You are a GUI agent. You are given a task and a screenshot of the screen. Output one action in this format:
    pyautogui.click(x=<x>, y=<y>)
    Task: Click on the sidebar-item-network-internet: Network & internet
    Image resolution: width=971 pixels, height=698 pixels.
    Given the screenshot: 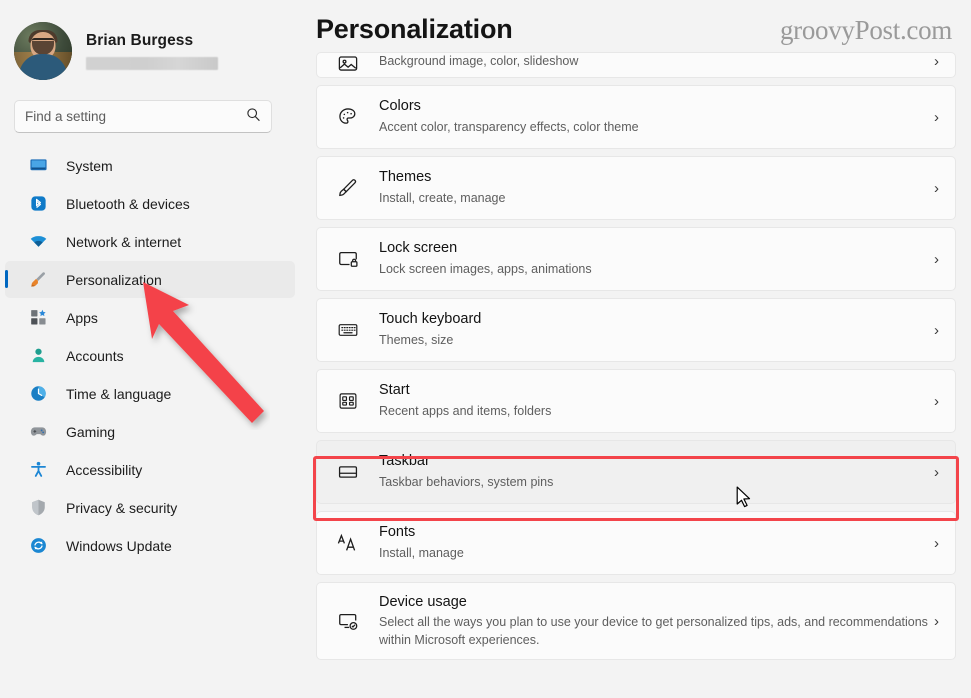 What is the action you would take?
    pyautogui.click(x=150, y=241)
    